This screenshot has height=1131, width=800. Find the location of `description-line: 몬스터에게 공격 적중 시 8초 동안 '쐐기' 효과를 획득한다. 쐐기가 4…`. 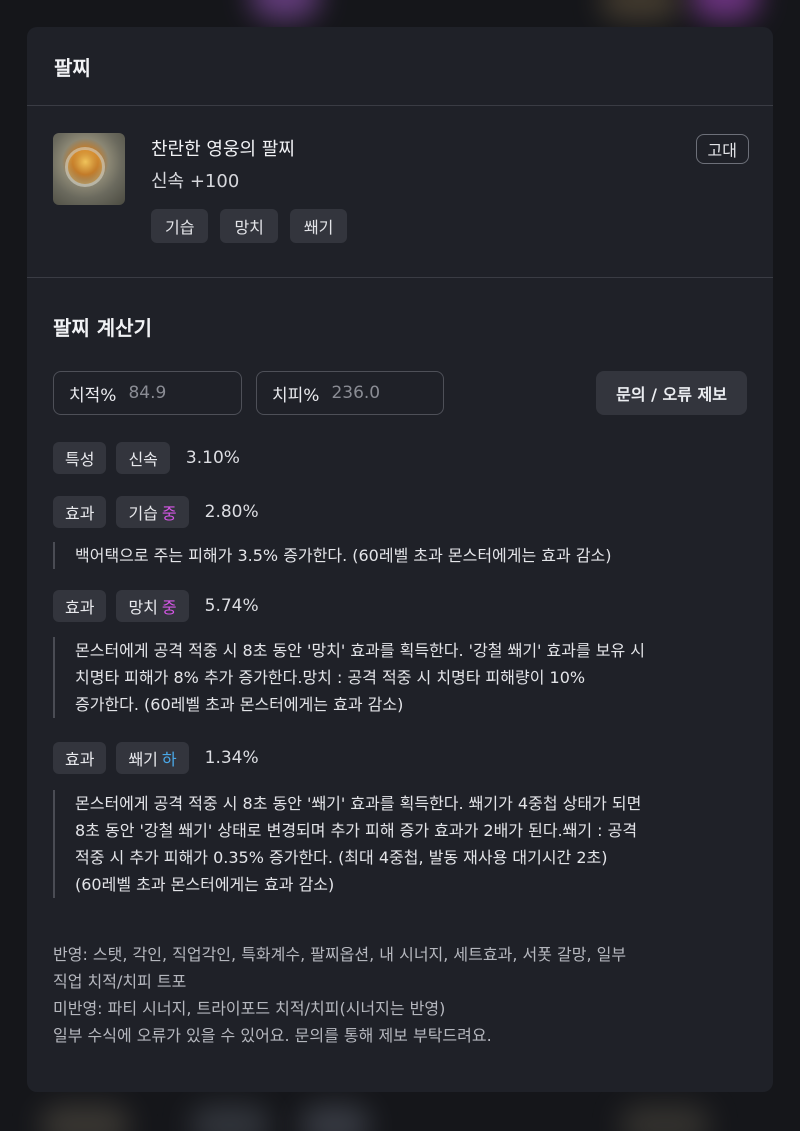

description-line: 몬스터에게 공격 적중 시 8초 동안 '쐐기' 효과를 획득한다. 쐐기가 4… is located at coordinates (358, 803).